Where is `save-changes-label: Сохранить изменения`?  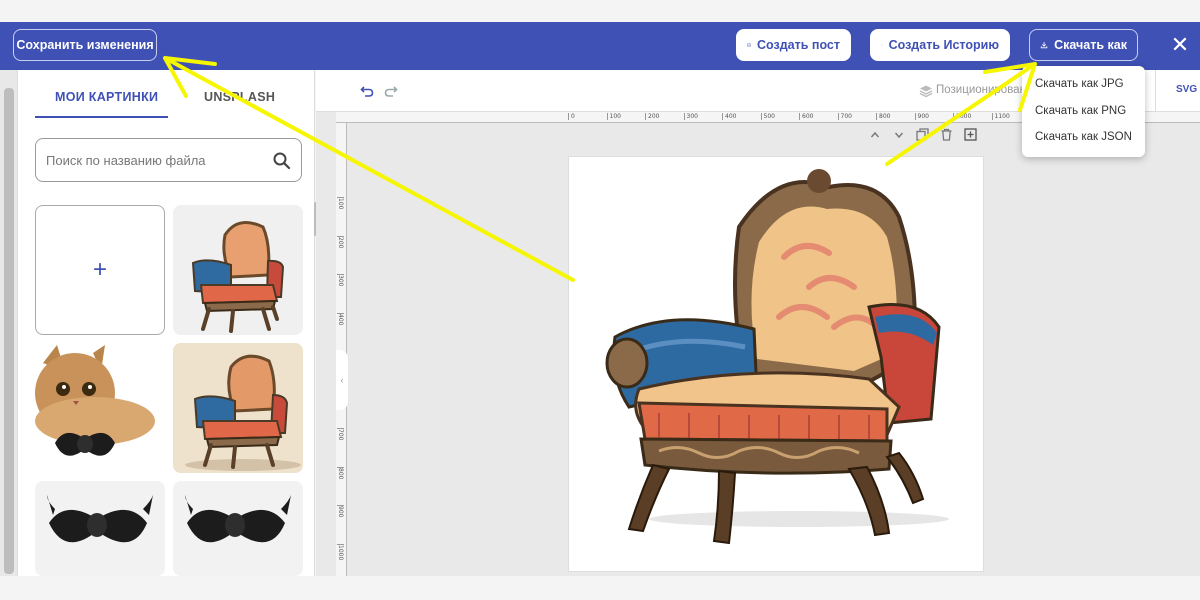
save-changes-label: Сохранить изменения is located at coordinates (85, 45).